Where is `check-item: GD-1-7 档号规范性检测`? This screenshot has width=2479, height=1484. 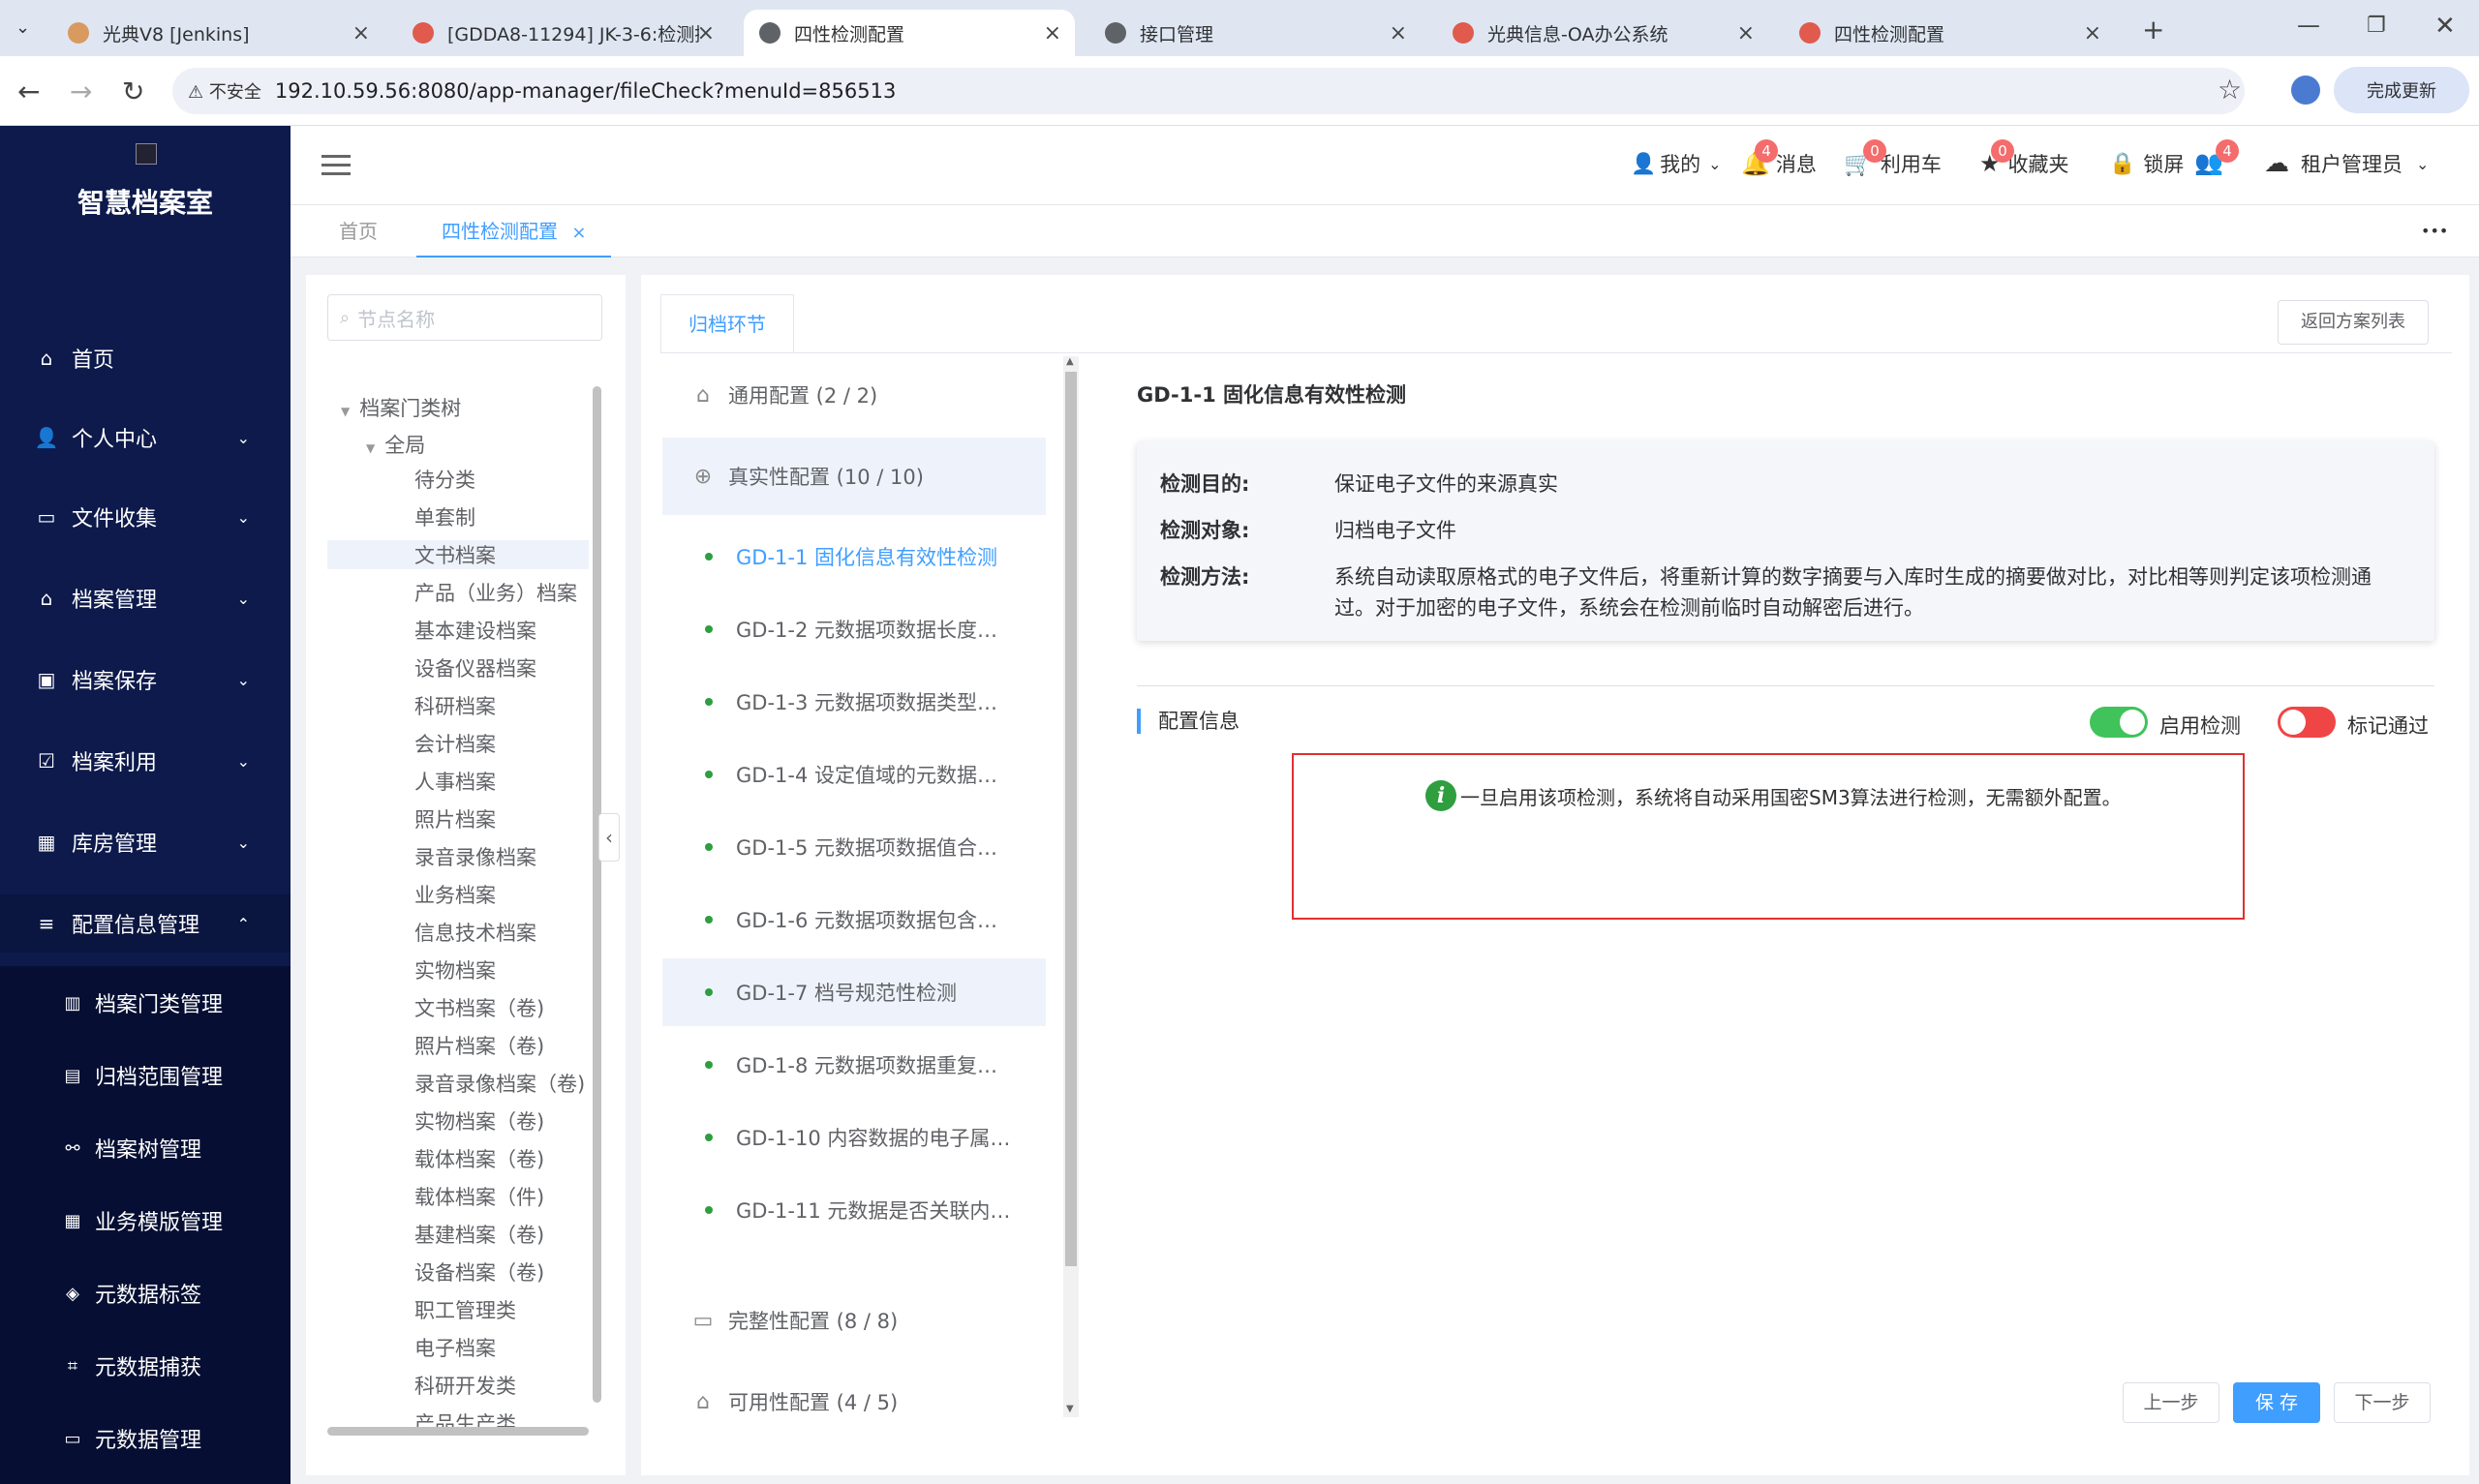
check-item: GD-1-7 档号规范性检测 is located at coordinates (854, 992).